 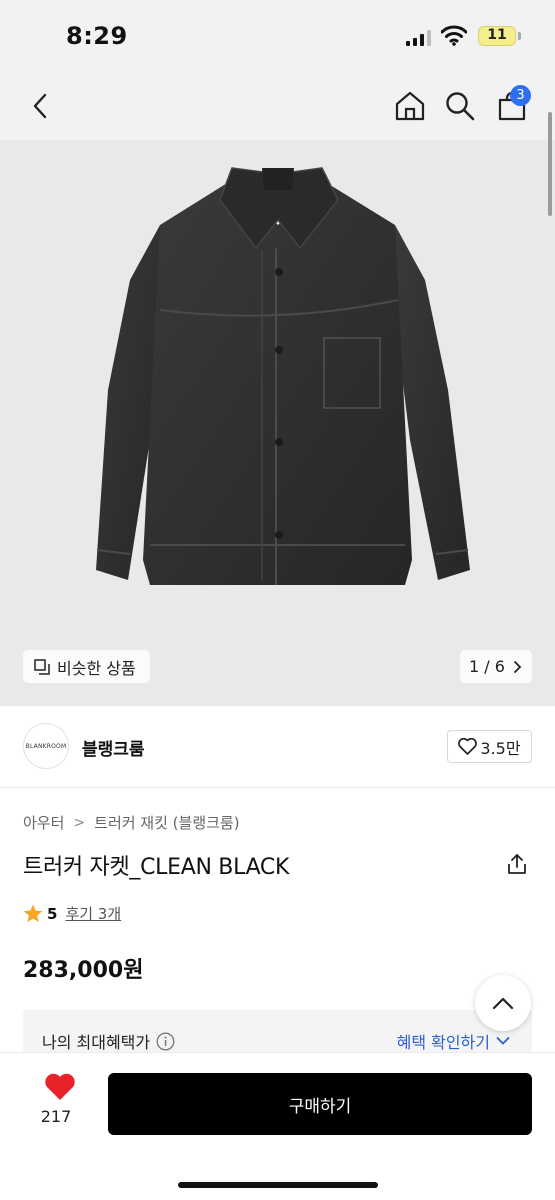 I want to click on similar-products-button: 비슷한 상품, so click(x=86, y=666).